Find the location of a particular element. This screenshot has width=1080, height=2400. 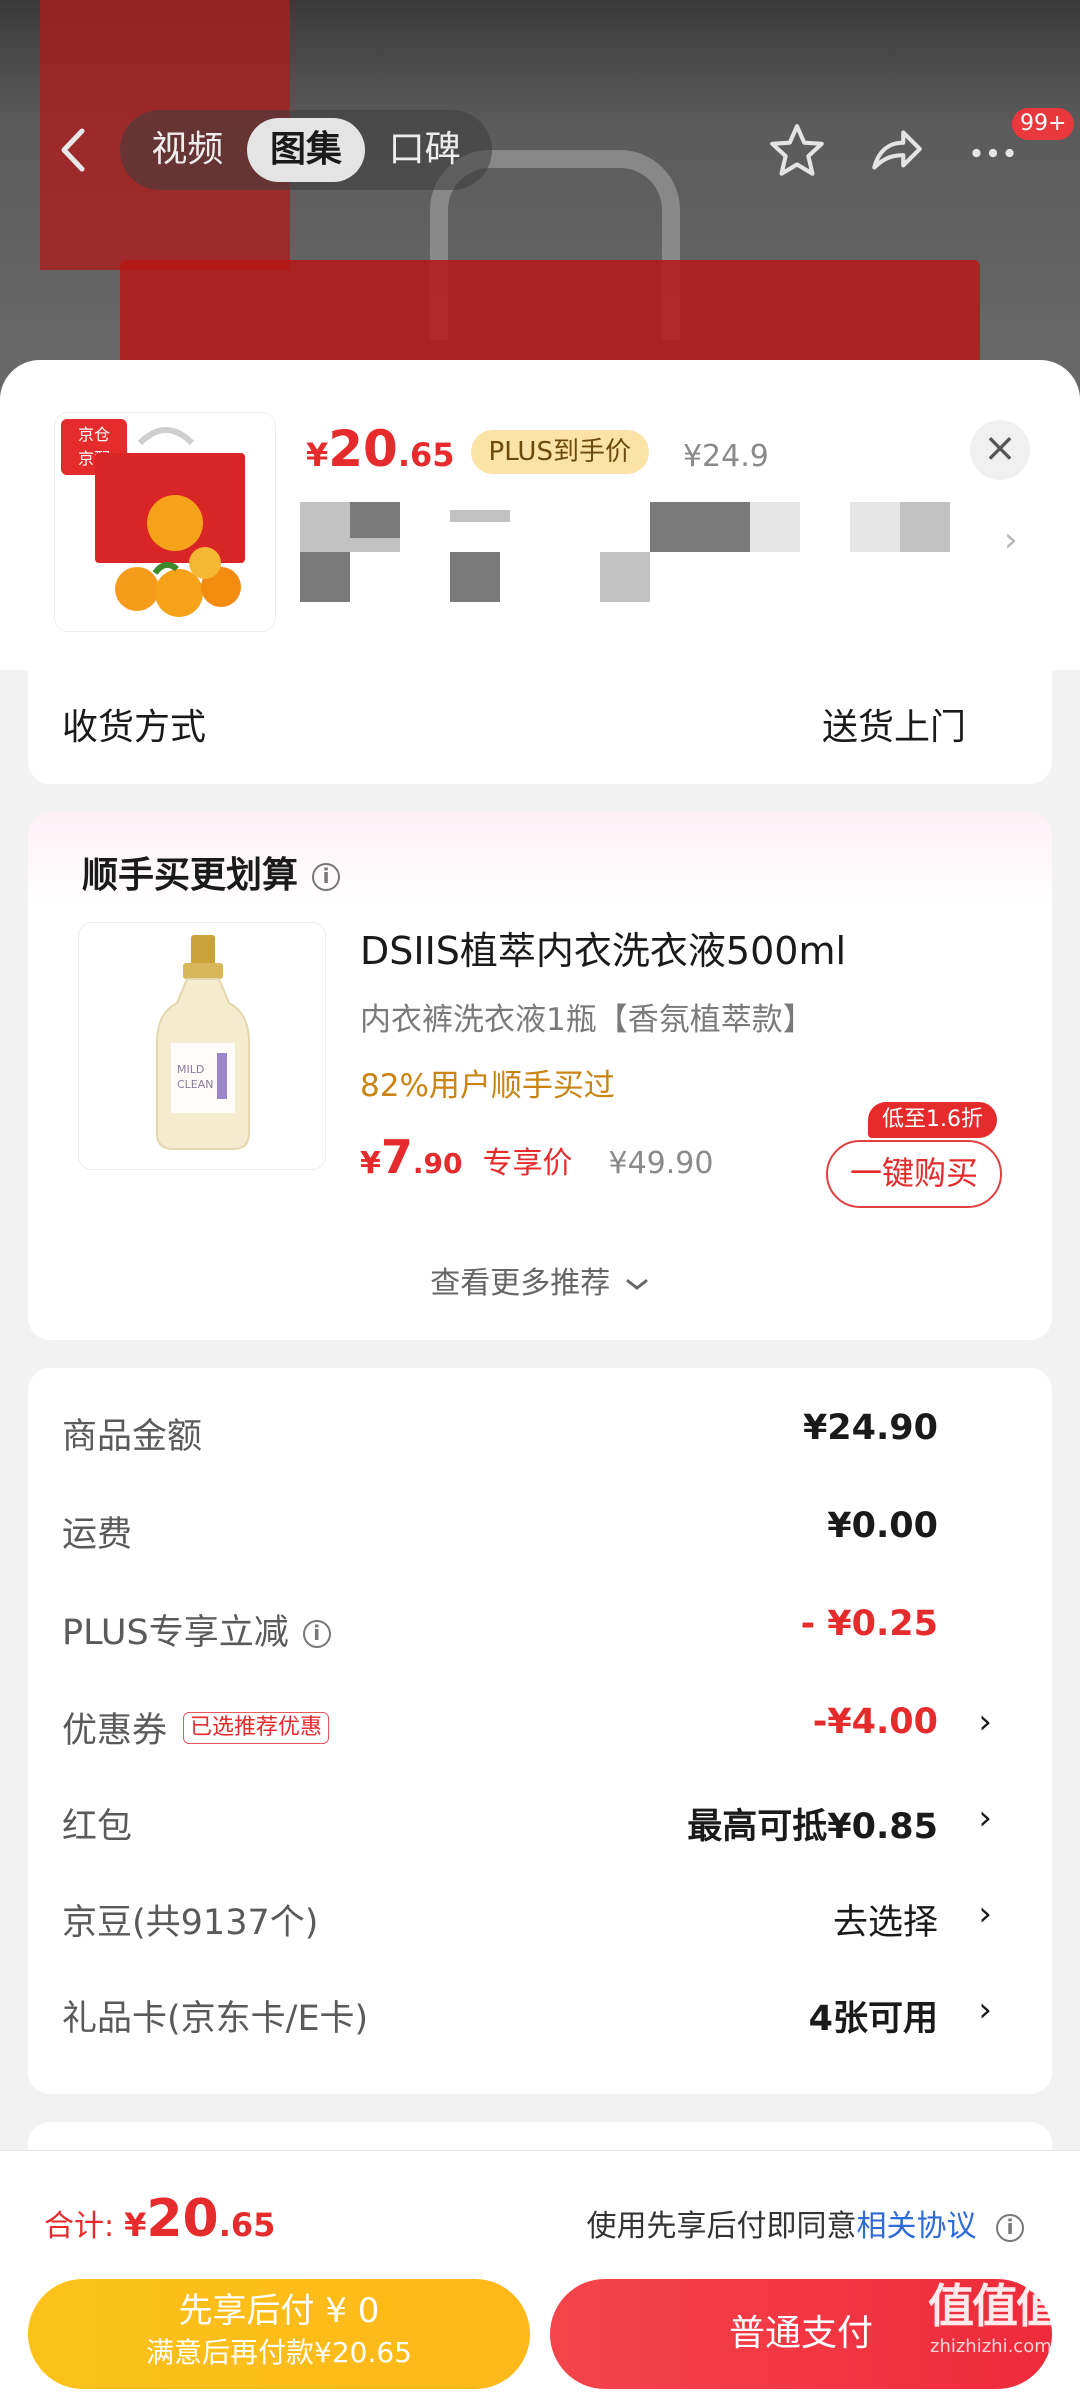

goods-amount-label: 商品金额 is located at coordinates (132, 1437).